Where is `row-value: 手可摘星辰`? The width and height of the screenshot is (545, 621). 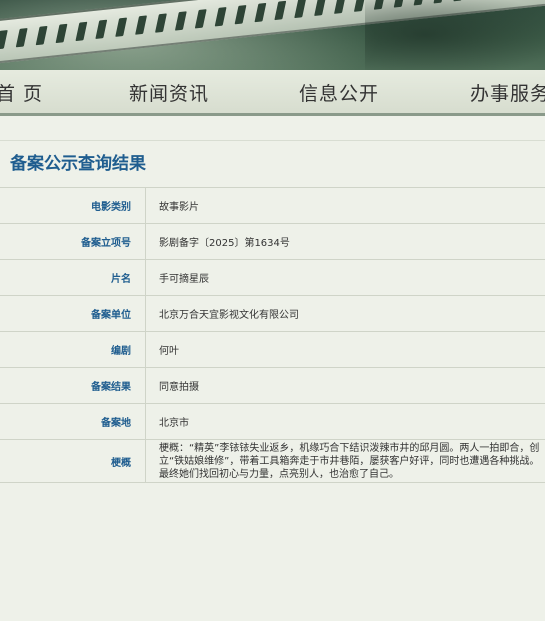
row-value: 手可摘星辰 is located at coordinates (184, 279).